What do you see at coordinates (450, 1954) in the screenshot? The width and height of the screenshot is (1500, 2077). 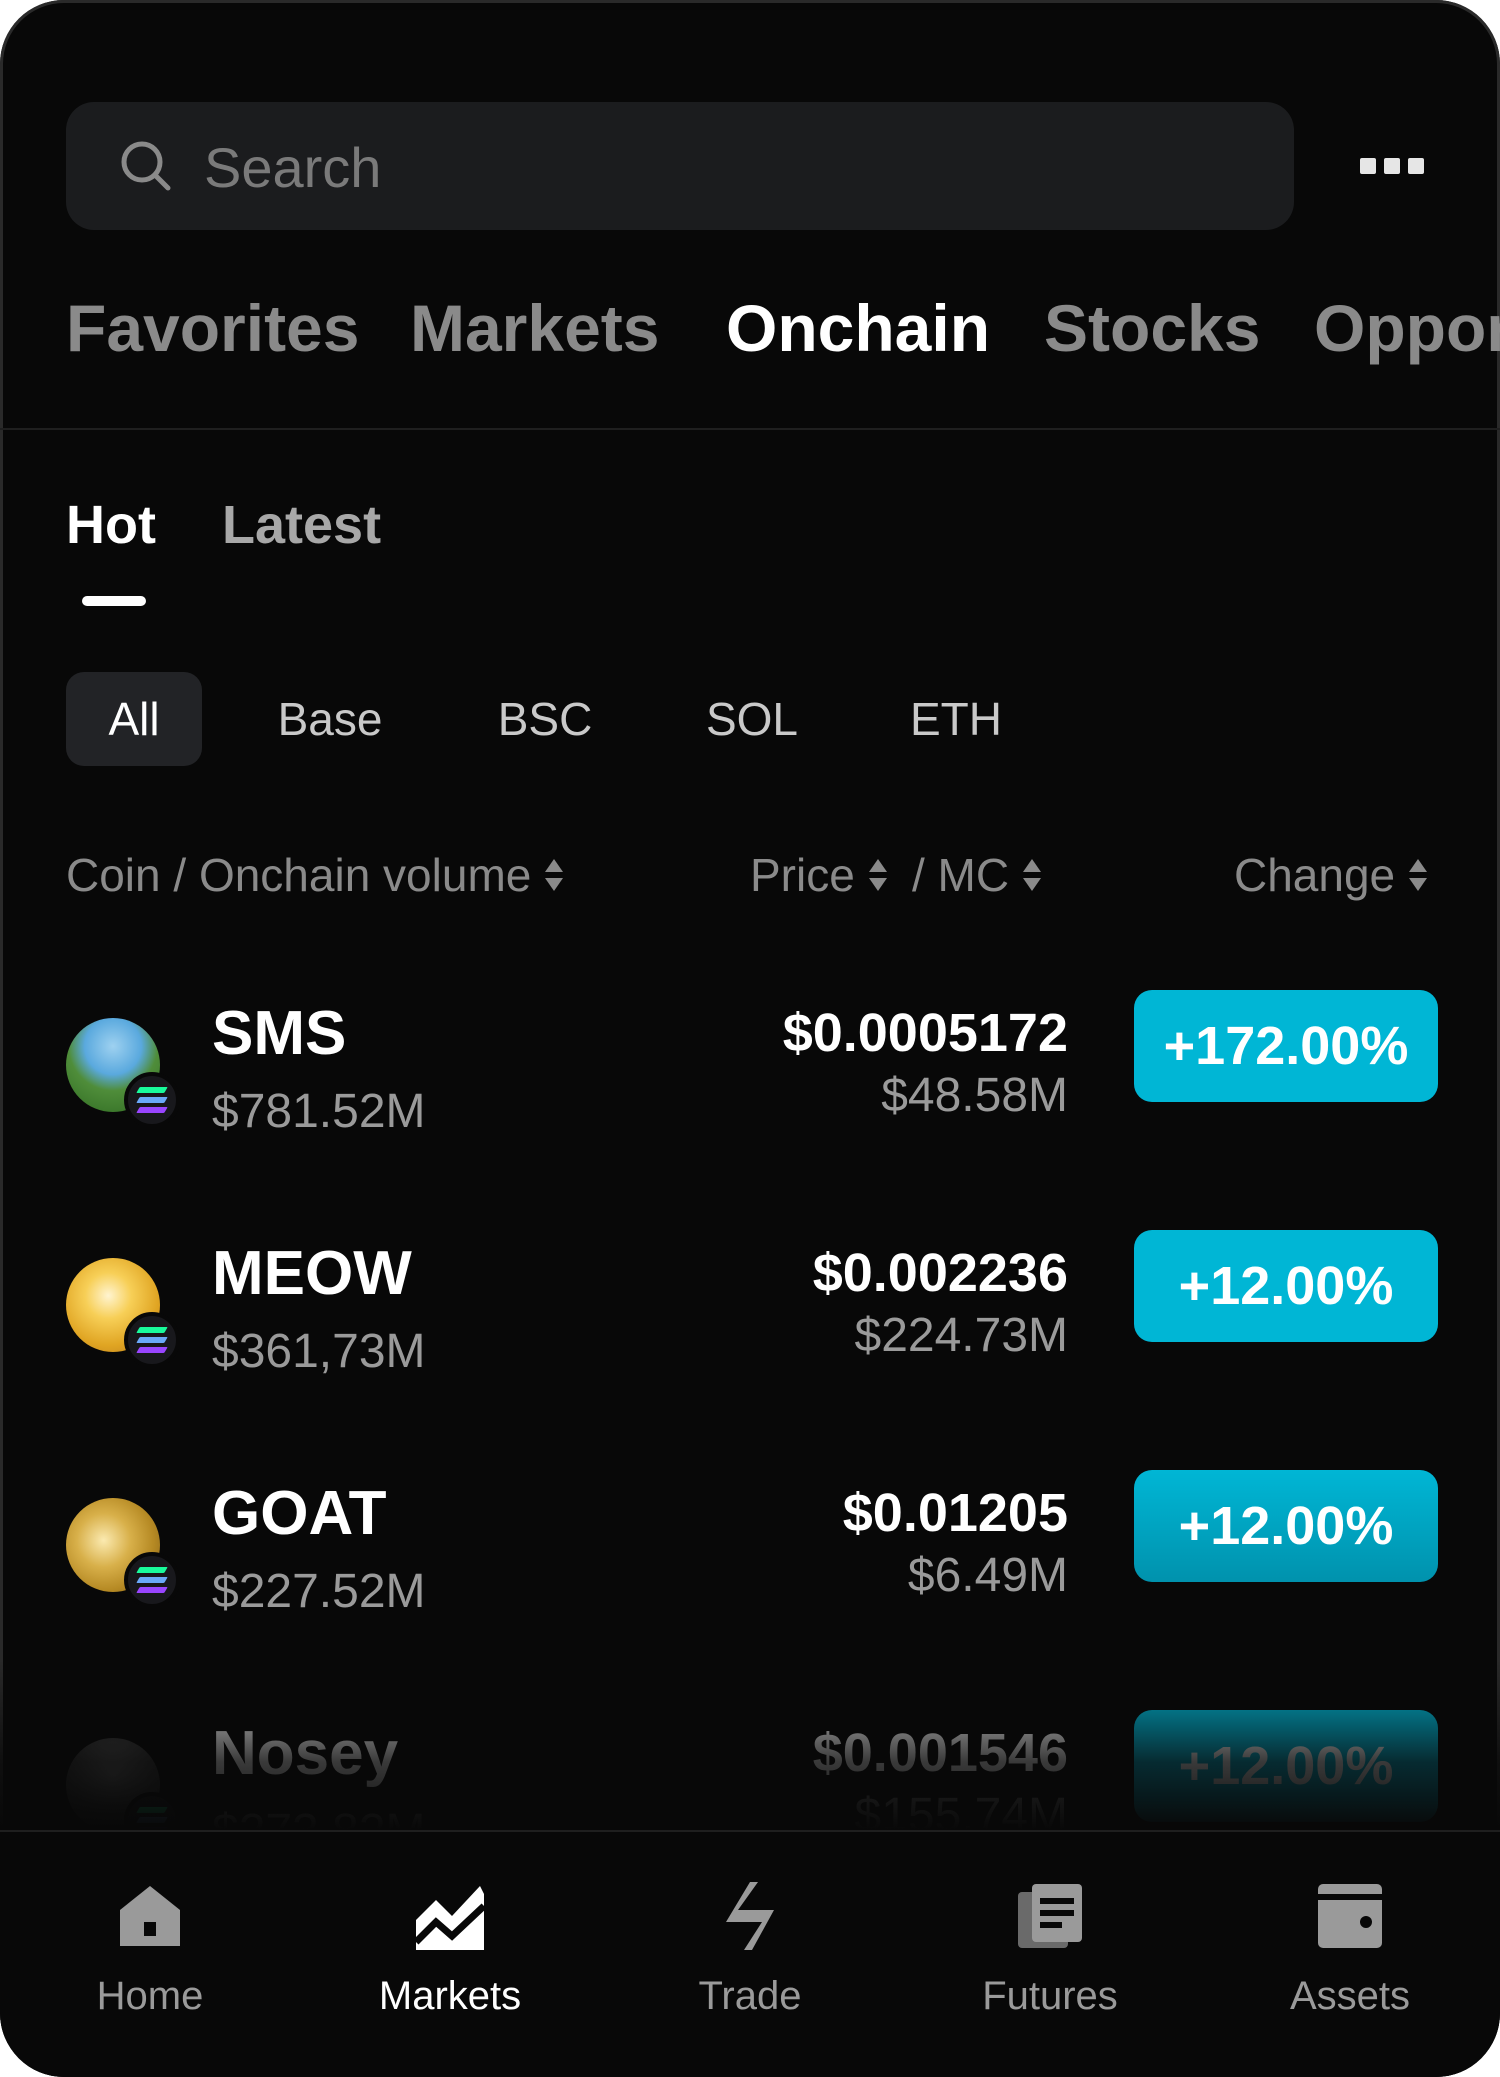 I see `nav-markets: Markets` at bounding box center [450, 1954].